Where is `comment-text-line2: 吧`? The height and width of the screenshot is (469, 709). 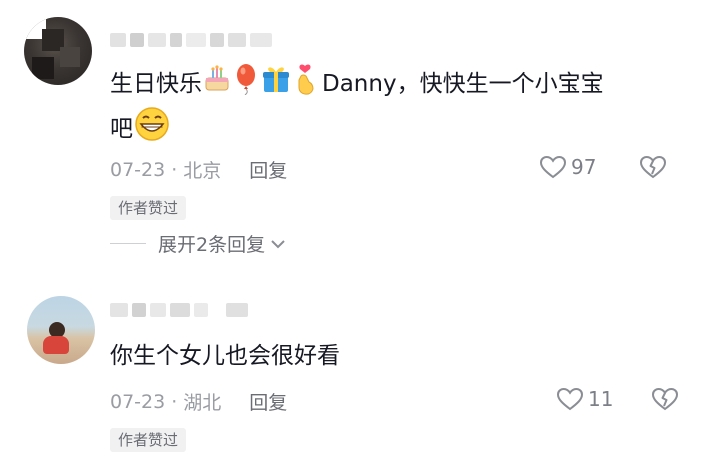
comment-text-line2: 吧 is located at coordinates (140, 129).